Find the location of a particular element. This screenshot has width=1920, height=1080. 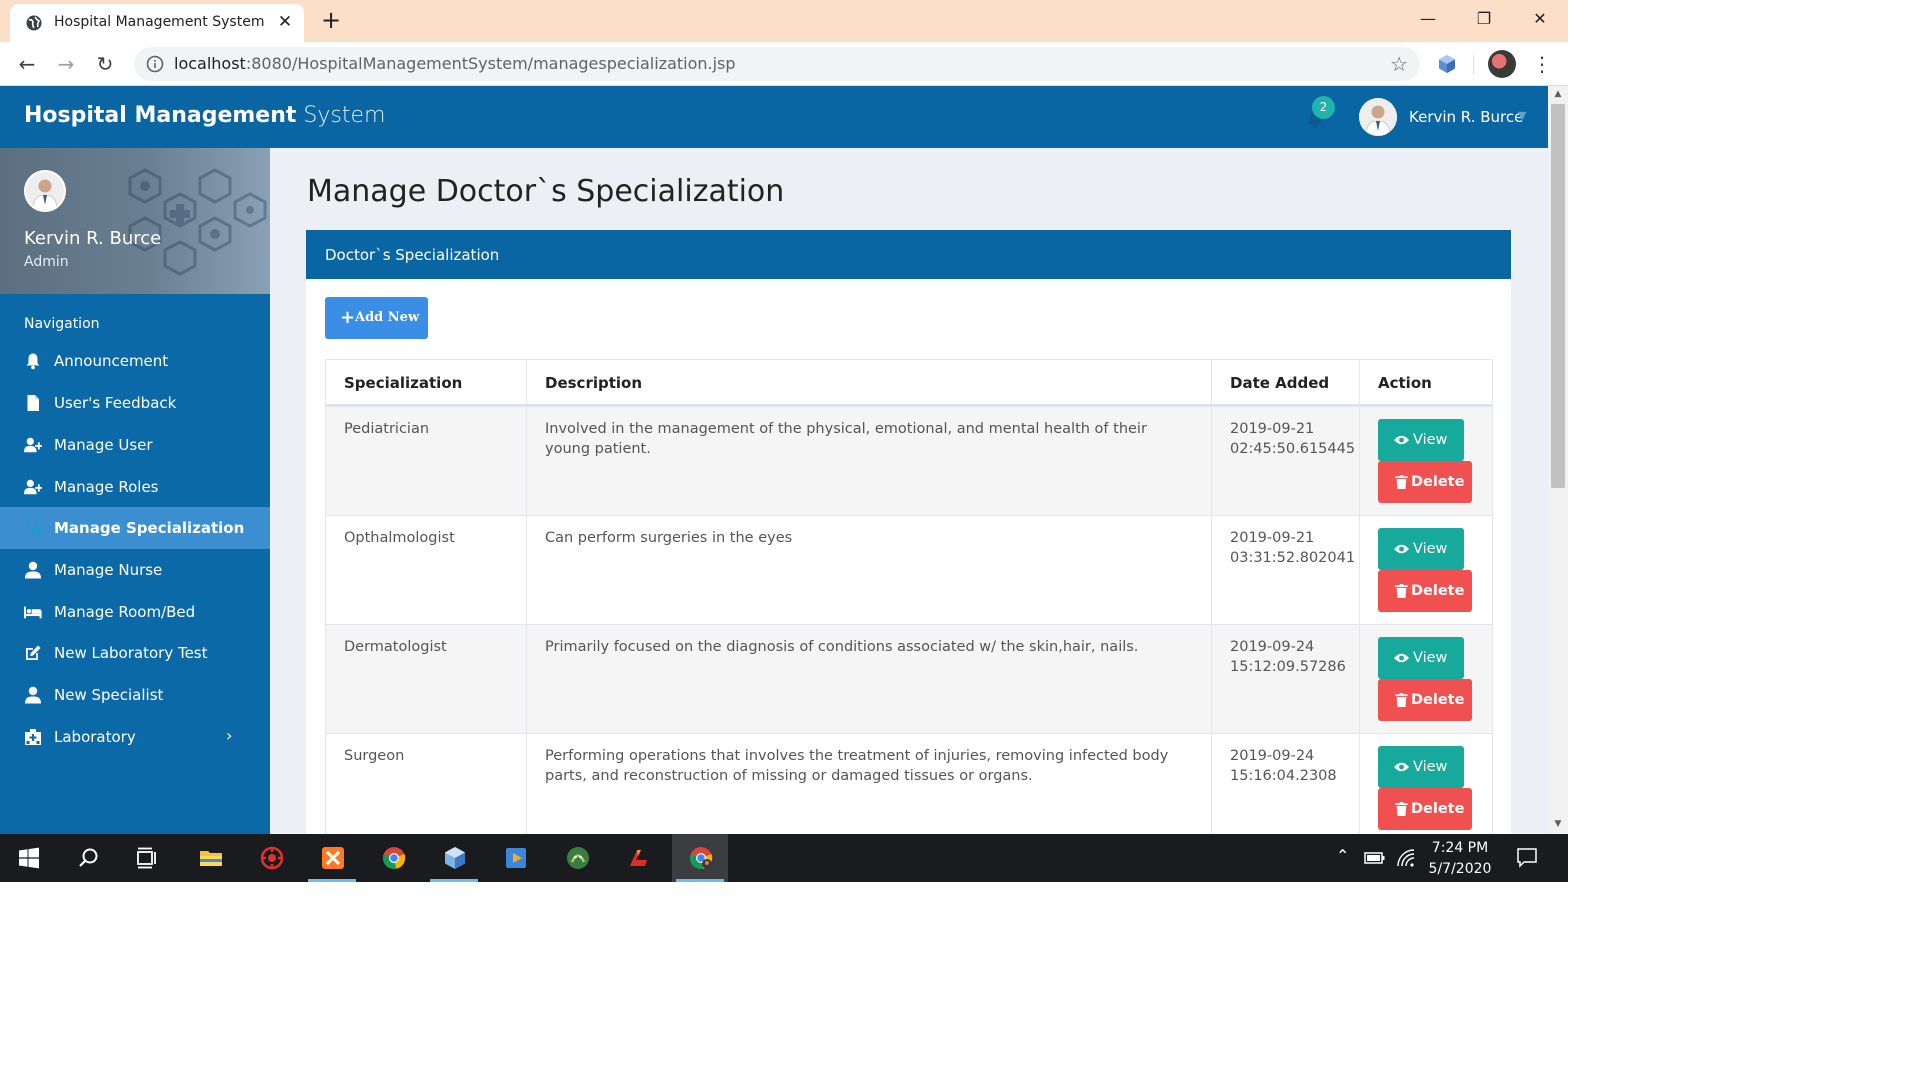

sidebar-item-users-feedback: User's Feedback is located at coordinates (135, 403).